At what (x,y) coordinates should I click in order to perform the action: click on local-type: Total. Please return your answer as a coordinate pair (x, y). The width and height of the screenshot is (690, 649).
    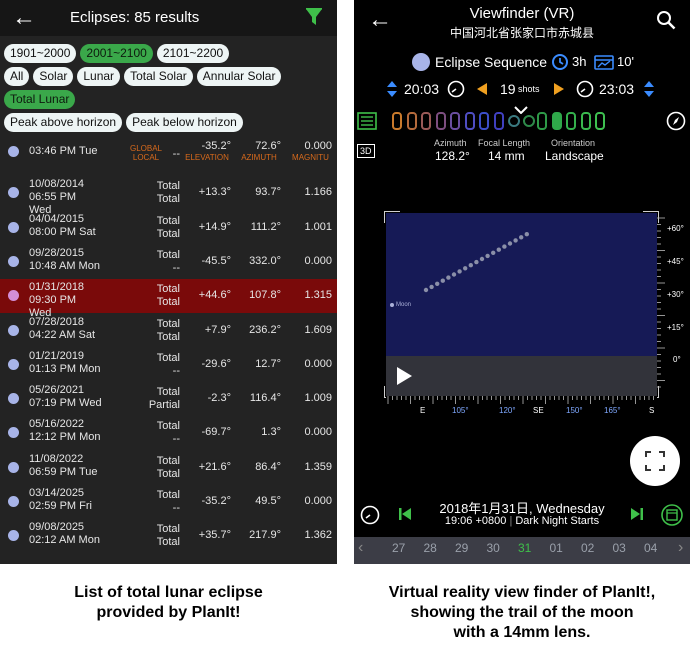
    Looking at the image, I should click on (168, 542).